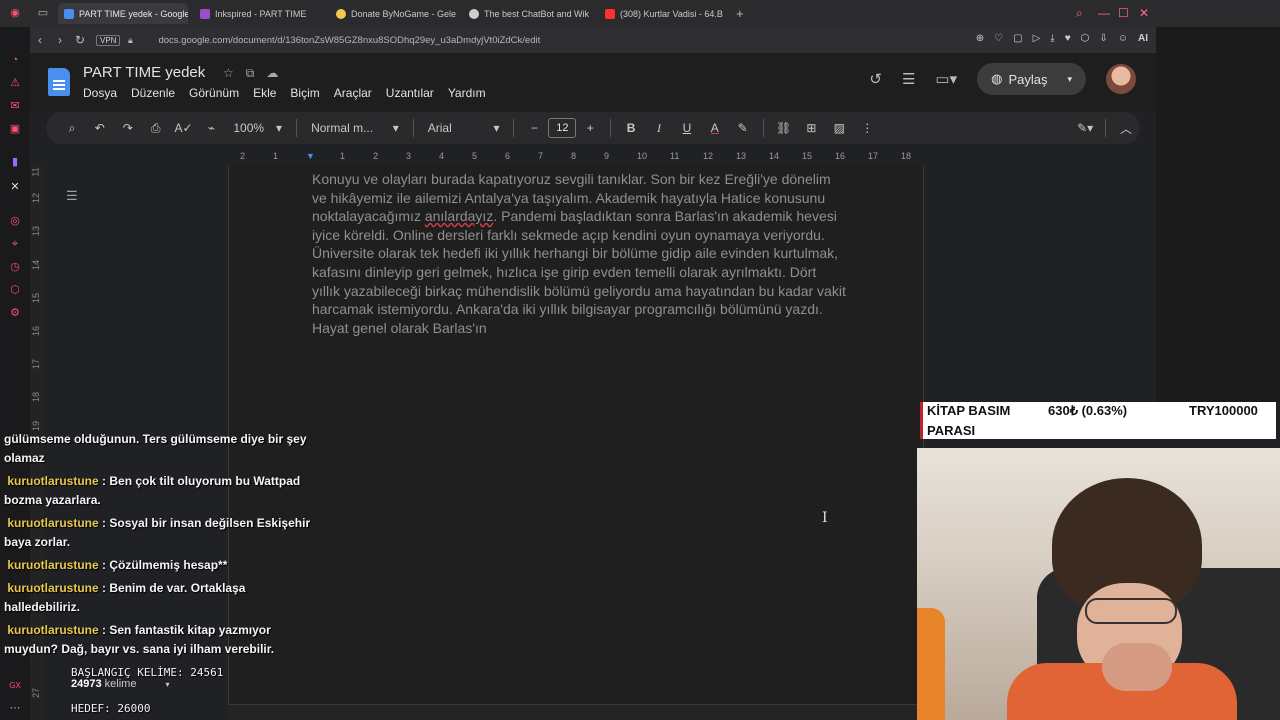  Describe the element at coordinates (740, 13) in the screenshot. I see `new-tab-button: +` at that location.